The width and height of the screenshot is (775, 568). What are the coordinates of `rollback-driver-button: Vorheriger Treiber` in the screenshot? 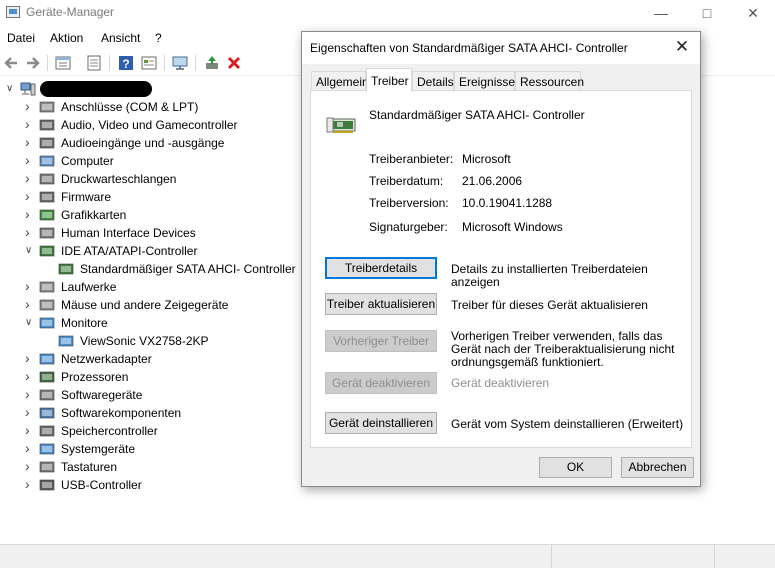 It's located at (381, 341).